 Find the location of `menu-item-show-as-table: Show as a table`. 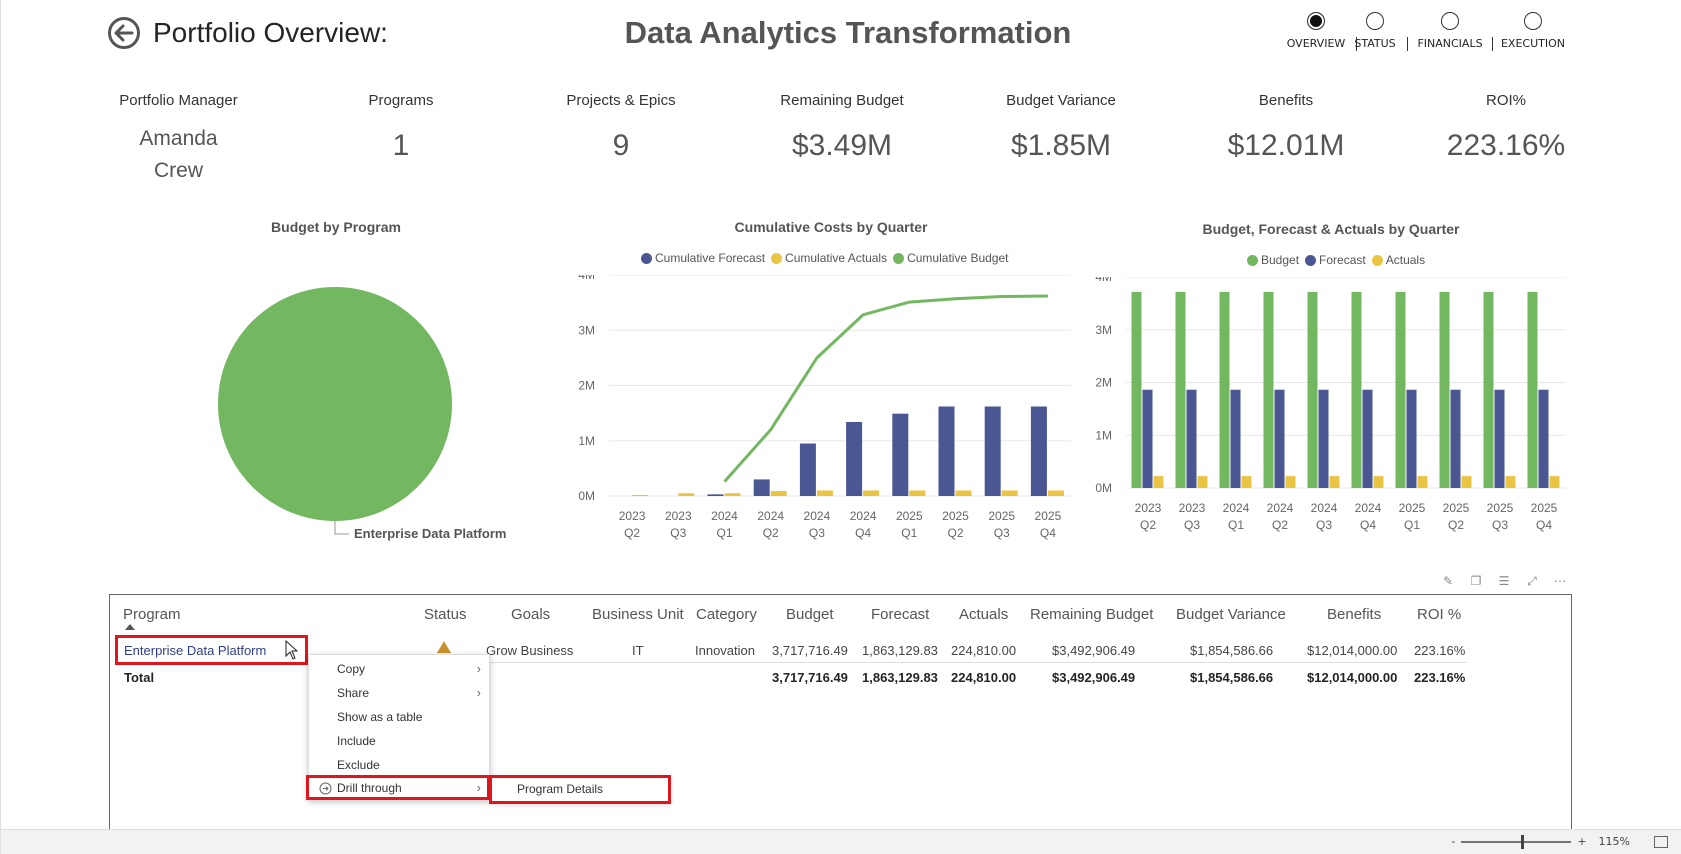

menu-item-show-as-table: Show as a table is located at coordinates (400, 717).